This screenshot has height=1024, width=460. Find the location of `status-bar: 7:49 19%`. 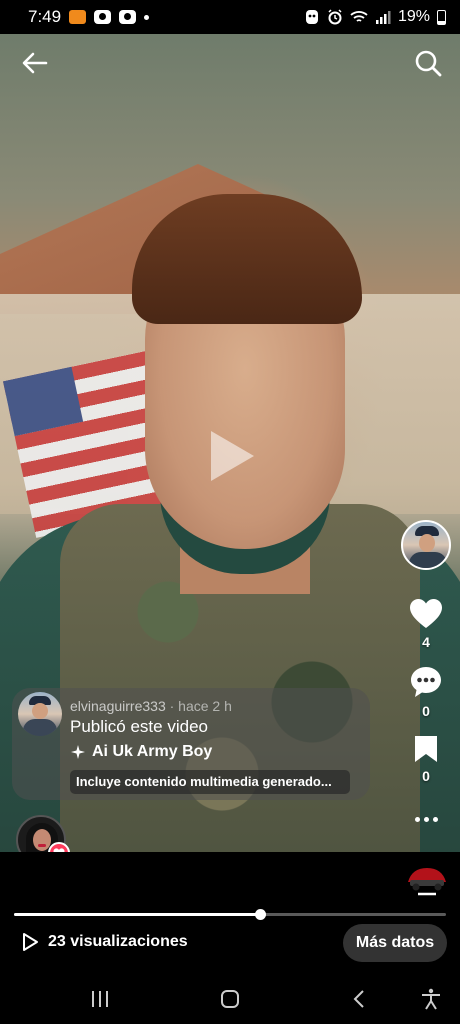

status-bar: 7:49 19% is located at coordinates (230, 17).